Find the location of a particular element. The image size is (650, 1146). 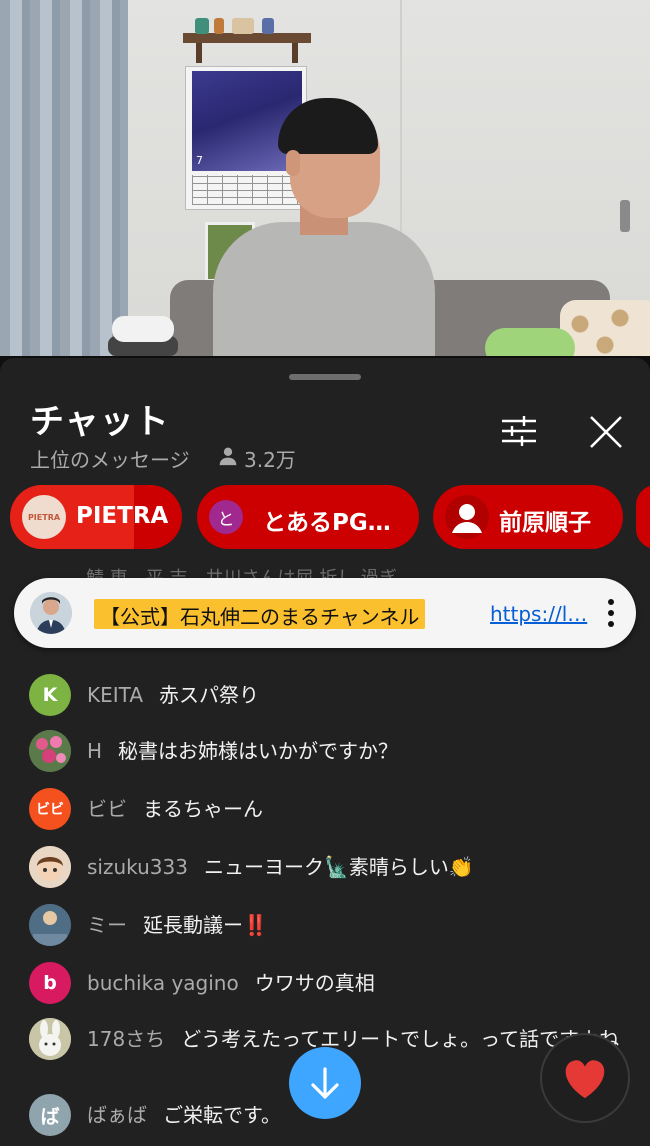

curtain is located at coordinates (64, 178).